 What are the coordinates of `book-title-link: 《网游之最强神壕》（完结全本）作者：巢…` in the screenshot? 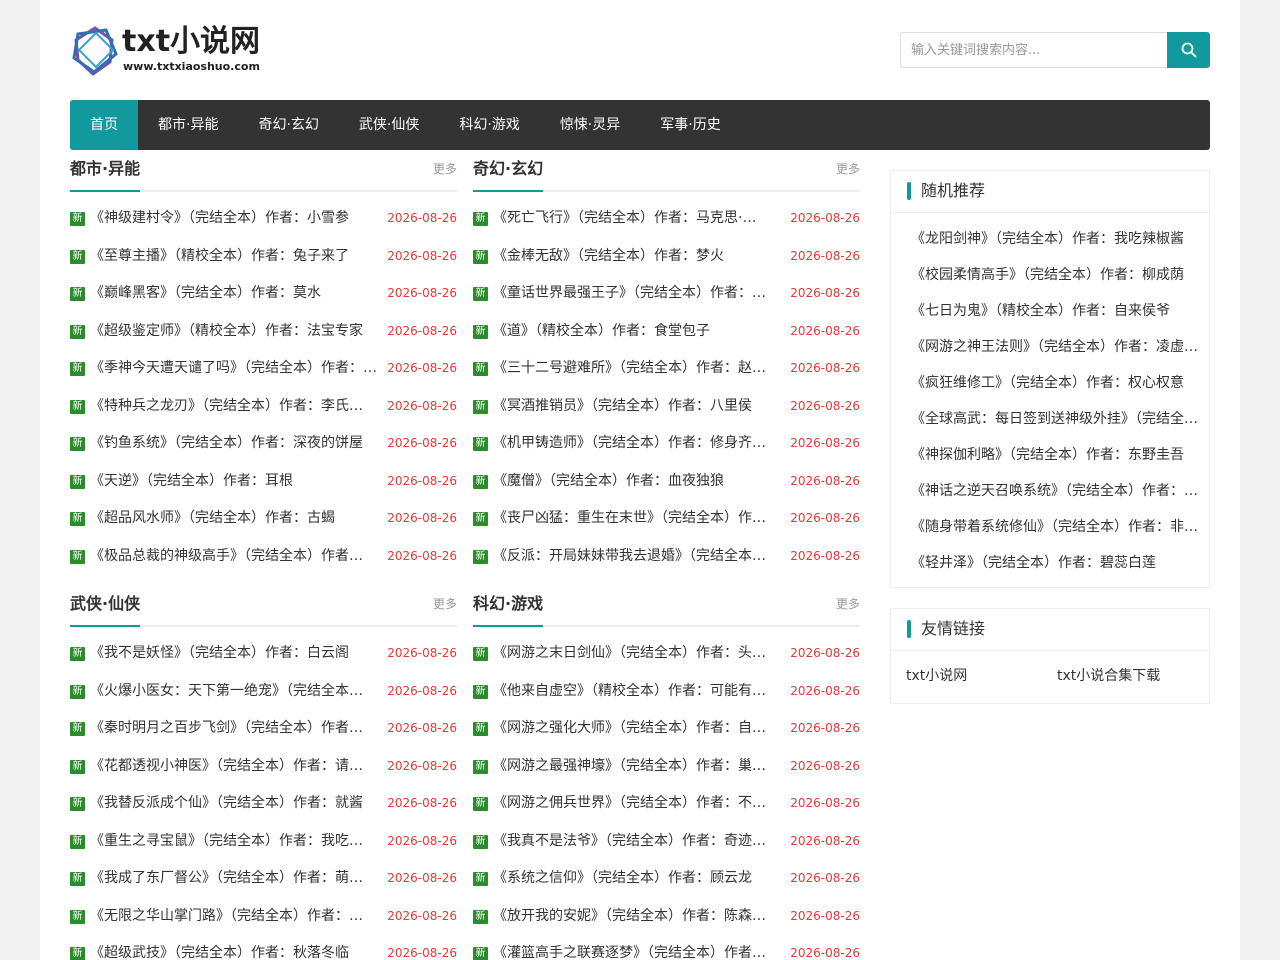 It's located at (643, 767).